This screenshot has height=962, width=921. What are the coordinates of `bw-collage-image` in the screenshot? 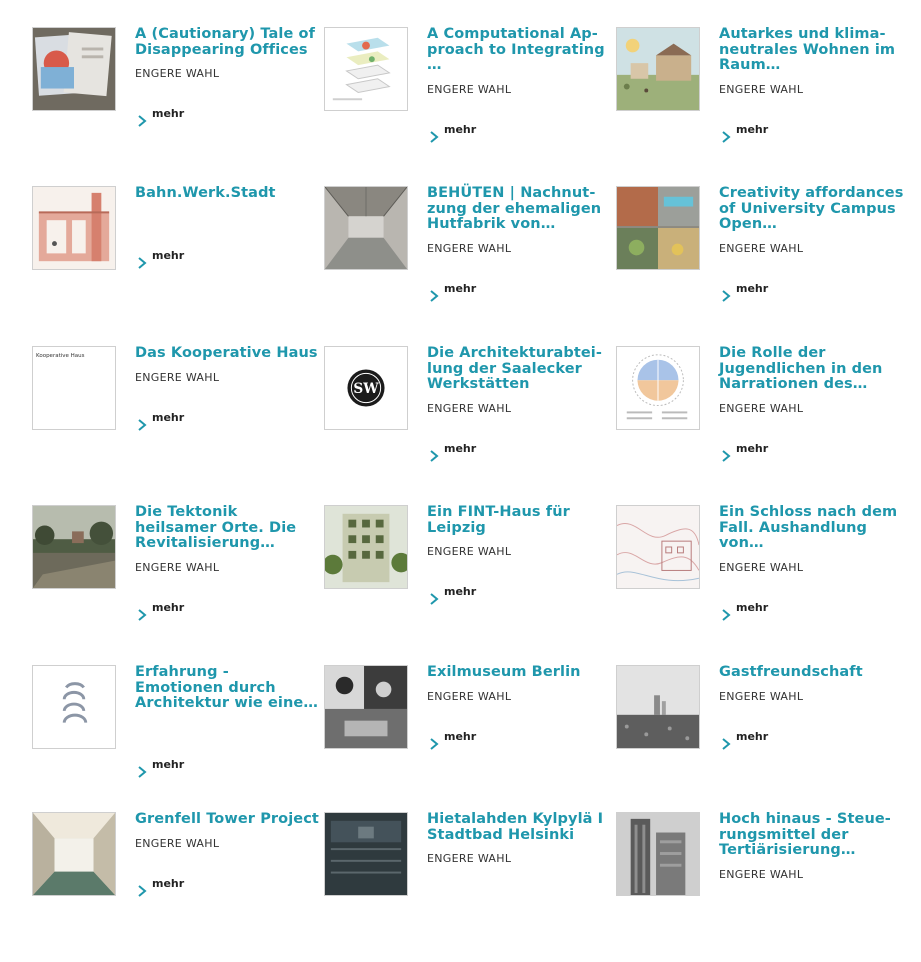 It's located at (366, 707).